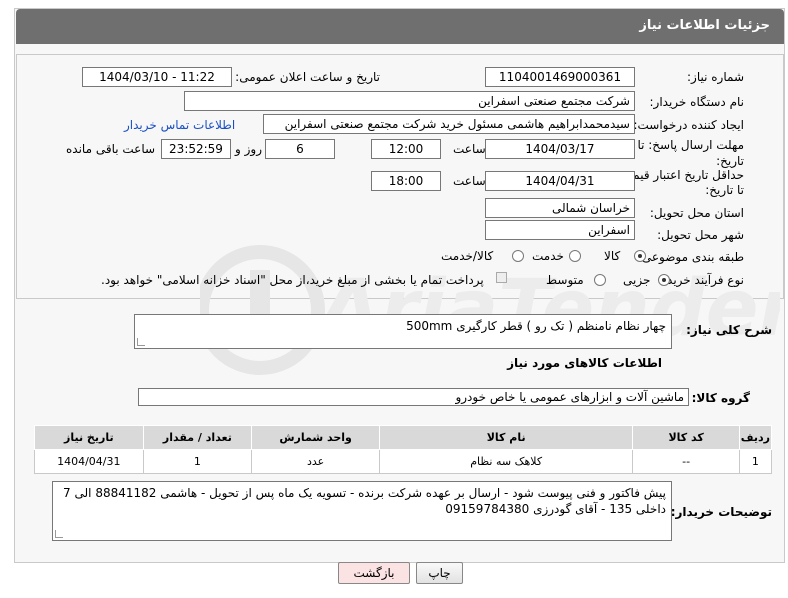  Describe the element at coordinates (640, 256) in the screenshot. I see `category-radio-goods` at that location.